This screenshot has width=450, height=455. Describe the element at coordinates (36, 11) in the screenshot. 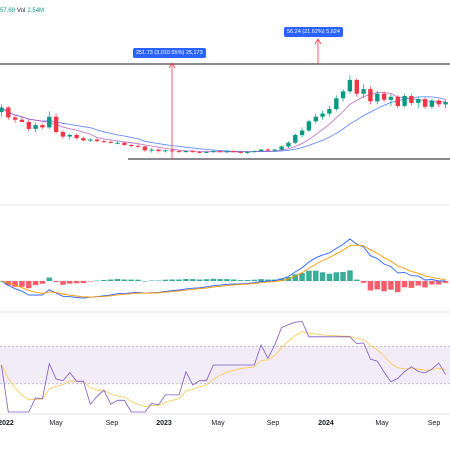

I see `volume-value: 2.54M` at that location.